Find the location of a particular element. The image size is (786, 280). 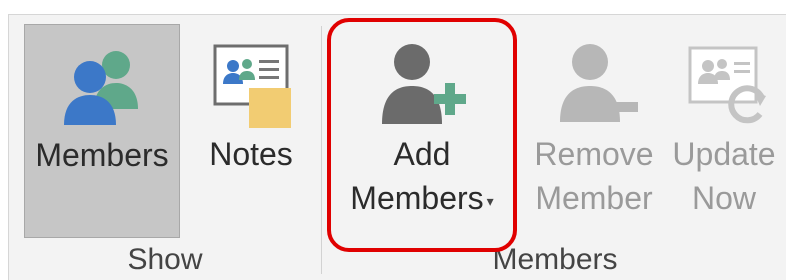

add-members-label-line2: Members ▾ is located at coordinates (422, 198).